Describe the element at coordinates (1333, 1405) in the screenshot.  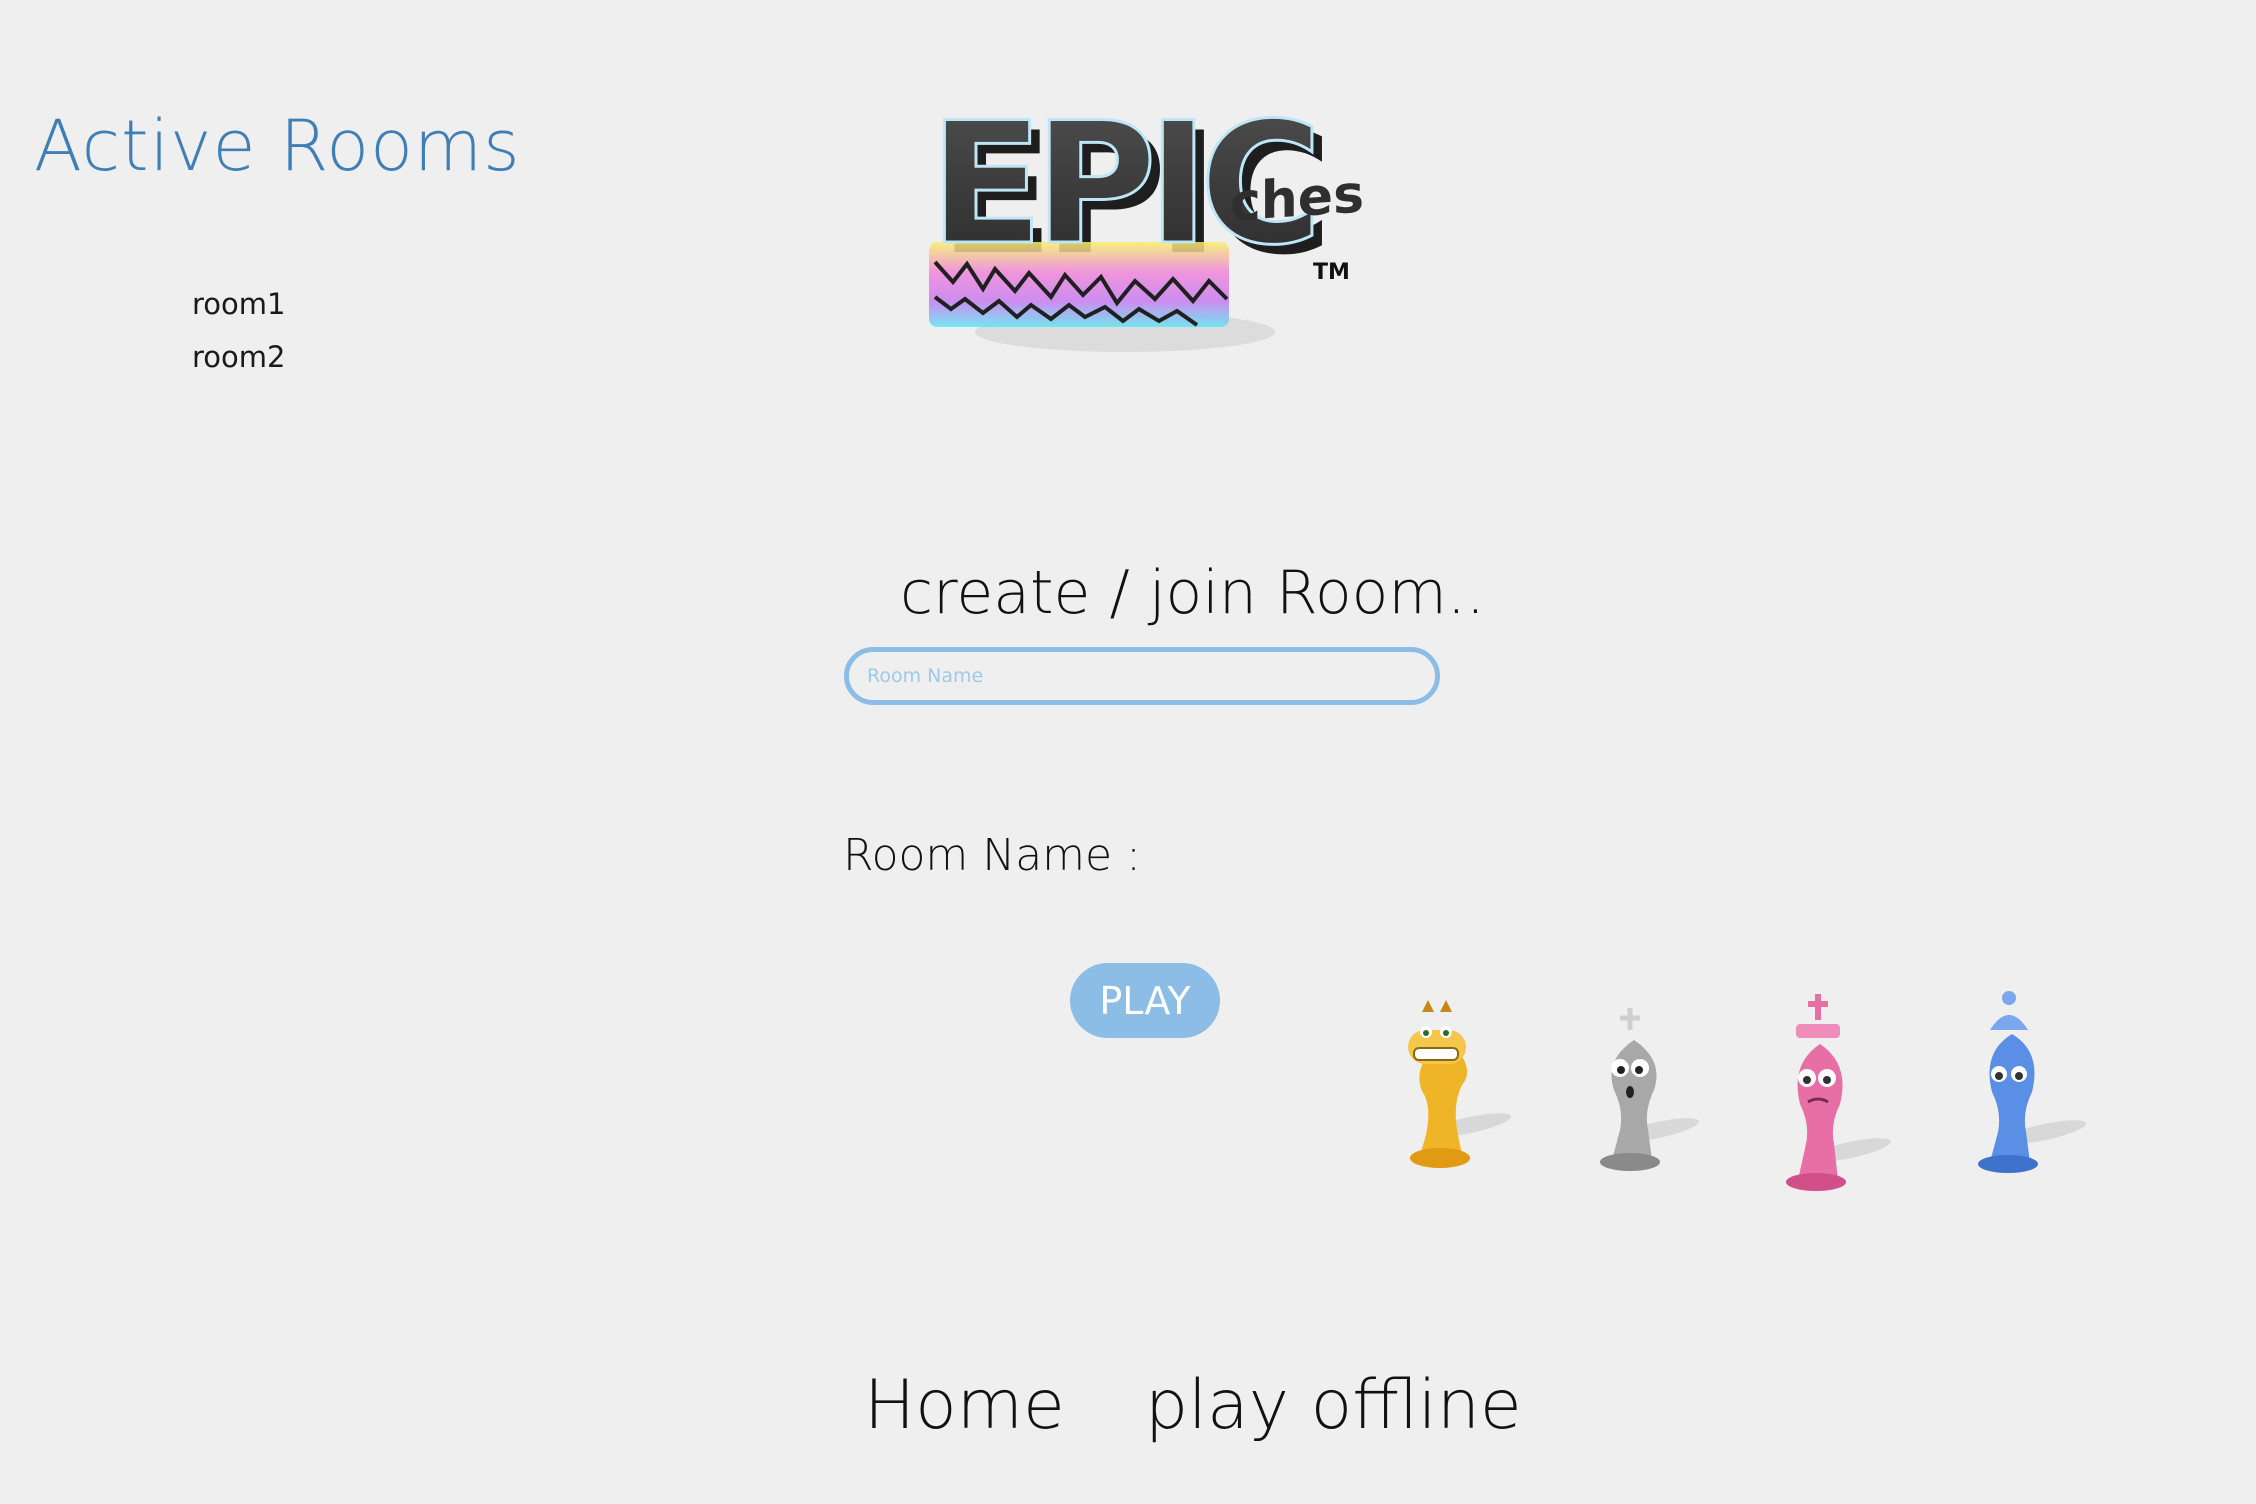
I see `play-offline-link: play offline` at that location.